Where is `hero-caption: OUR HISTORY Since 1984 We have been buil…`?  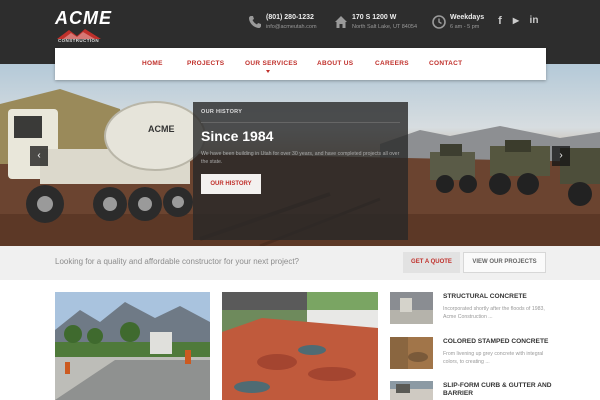 hero-caption: OUR HISTORY Since 1984 We have been buil… is located at coordinates (300, 171).